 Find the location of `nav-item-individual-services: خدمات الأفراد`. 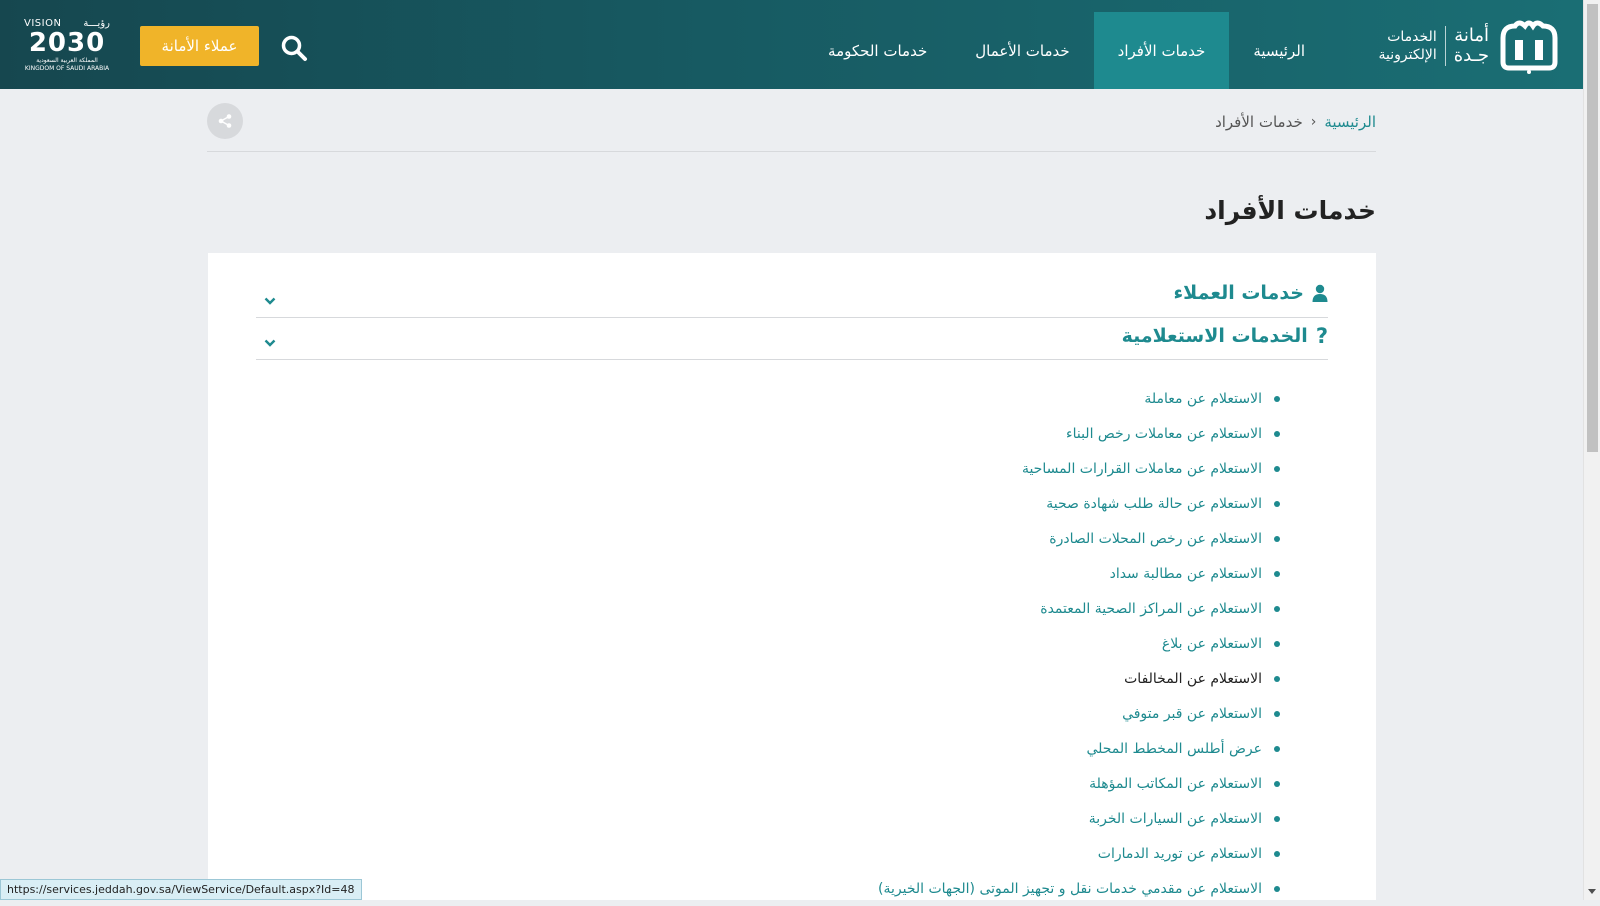

nav-item-individual-services: خدمات الأفراد is located at coordinates (1162, 50).